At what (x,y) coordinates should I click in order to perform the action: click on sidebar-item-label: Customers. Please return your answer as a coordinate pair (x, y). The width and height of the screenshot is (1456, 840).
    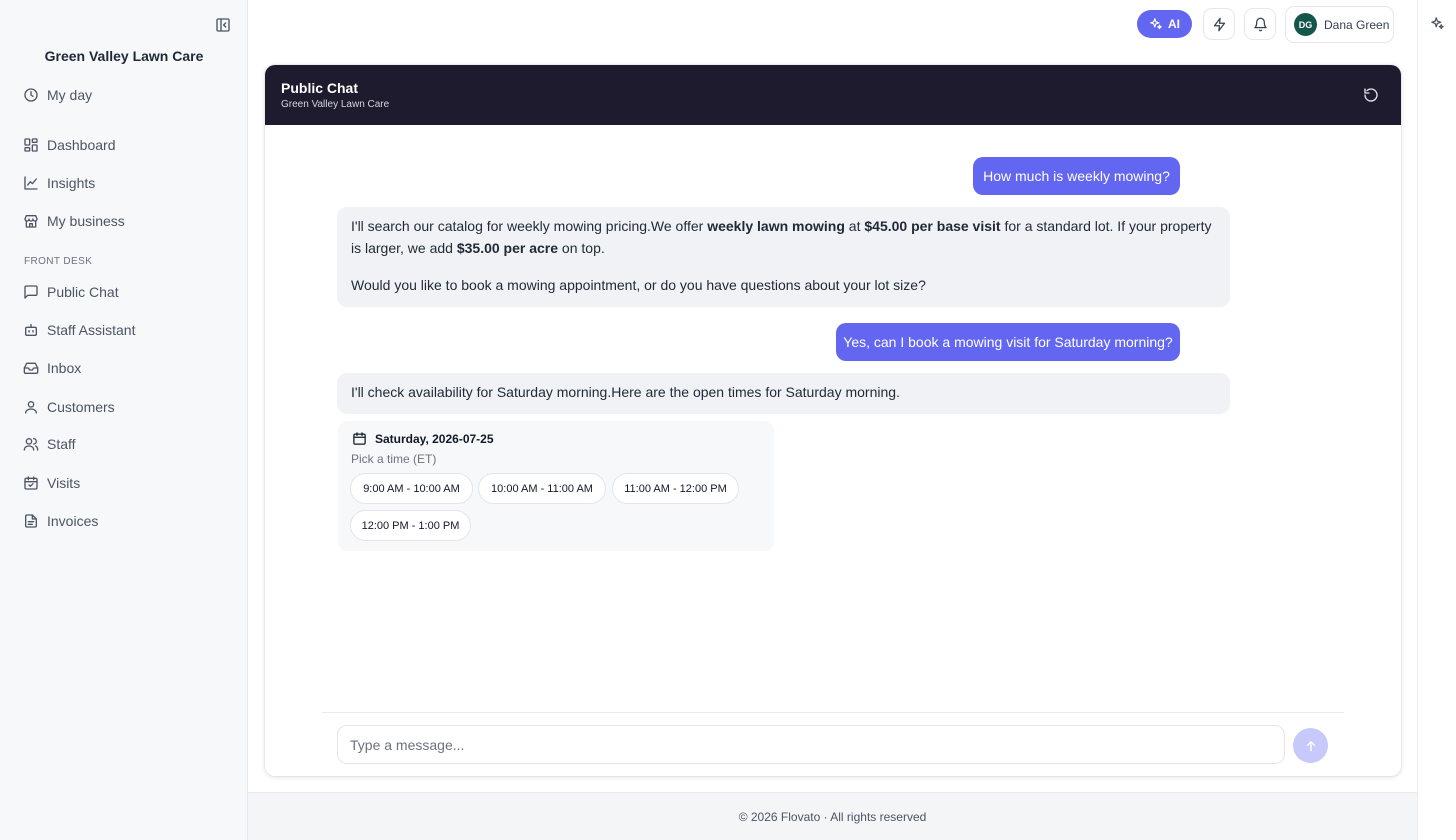
    Looking at the image, I should click on (81, 407).